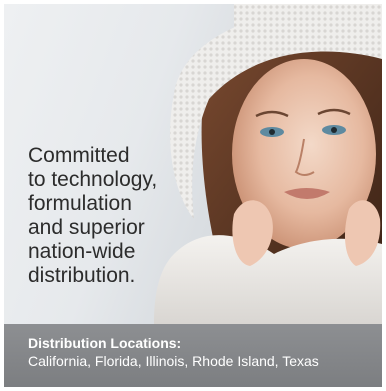  I want to click on tagline-line: to technology,, so click(93, 179).